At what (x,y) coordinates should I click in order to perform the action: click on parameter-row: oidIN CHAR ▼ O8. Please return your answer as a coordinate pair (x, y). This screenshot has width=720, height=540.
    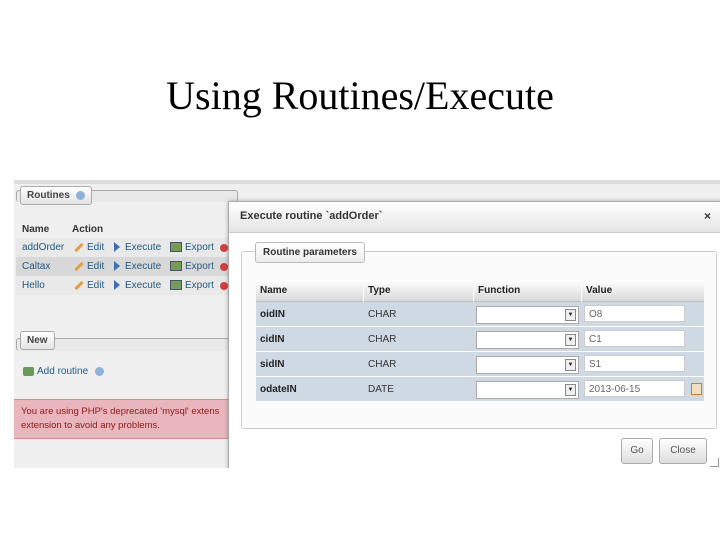
    Looking at the image, I should click on (480, 314).